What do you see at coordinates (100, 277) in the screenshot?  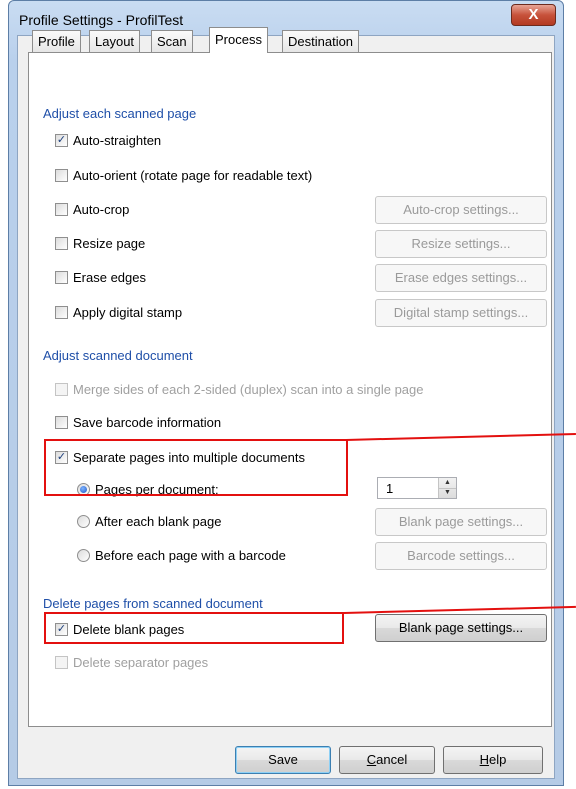 I see `erase-edges-checkbox: Erase edges` at bounding box center [100, 277].